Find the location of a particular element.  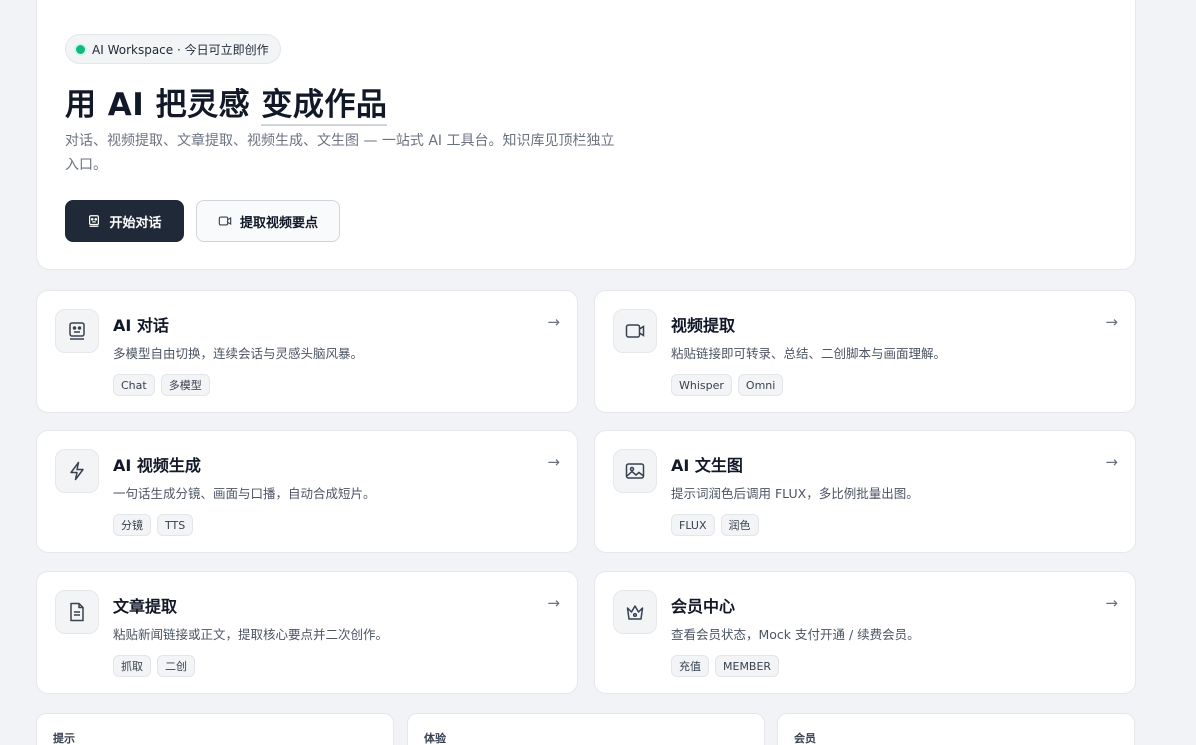

feature-card-text-to-image: AI 文生图 → 提示词润色后调用 FLUX，多比例批量出图。 FLUX 润色 is located at coordinates (865, 491).